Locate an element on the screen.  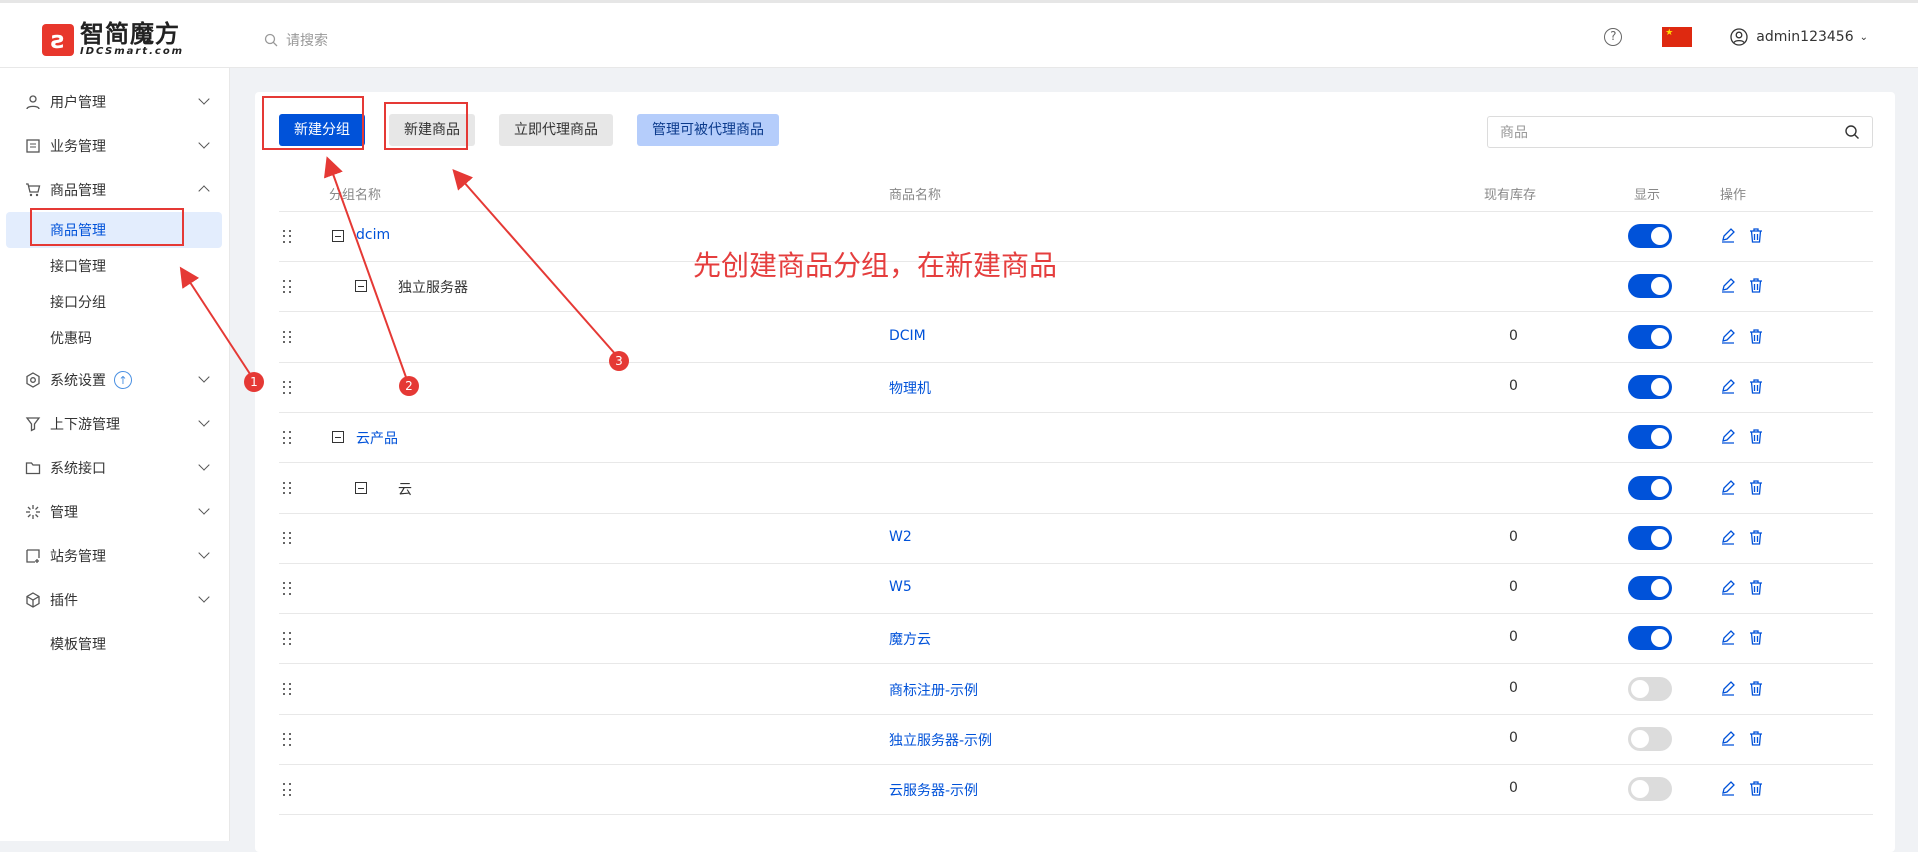
table-row: 魔方云 0 is located at coordinates (1076, 639).